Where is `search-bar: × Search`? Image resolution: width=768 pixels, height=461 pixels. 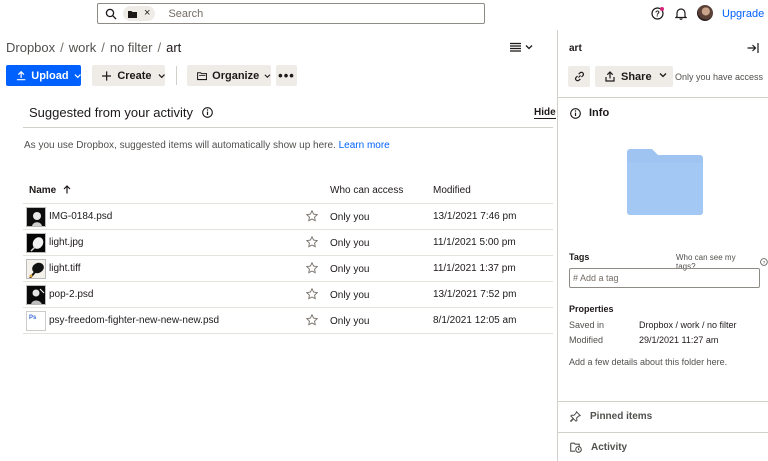
search-bar: × Search is located at coordinates (291, 13).